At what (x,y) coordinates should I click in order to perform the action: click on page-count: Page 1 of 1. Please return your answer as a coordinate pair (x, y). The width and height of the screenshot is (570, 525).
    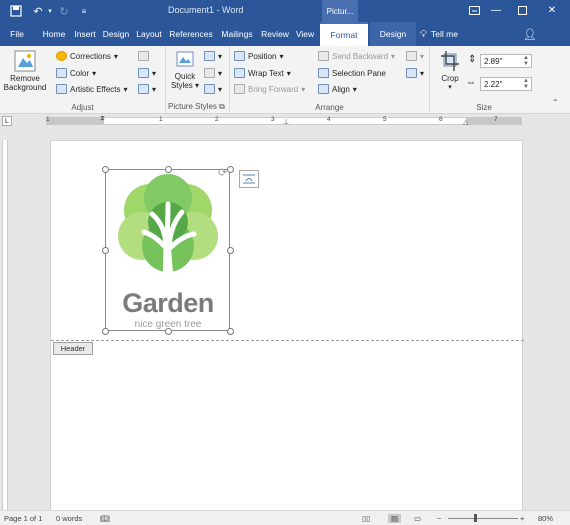
    Looking at the image, I should click on (23, 518).